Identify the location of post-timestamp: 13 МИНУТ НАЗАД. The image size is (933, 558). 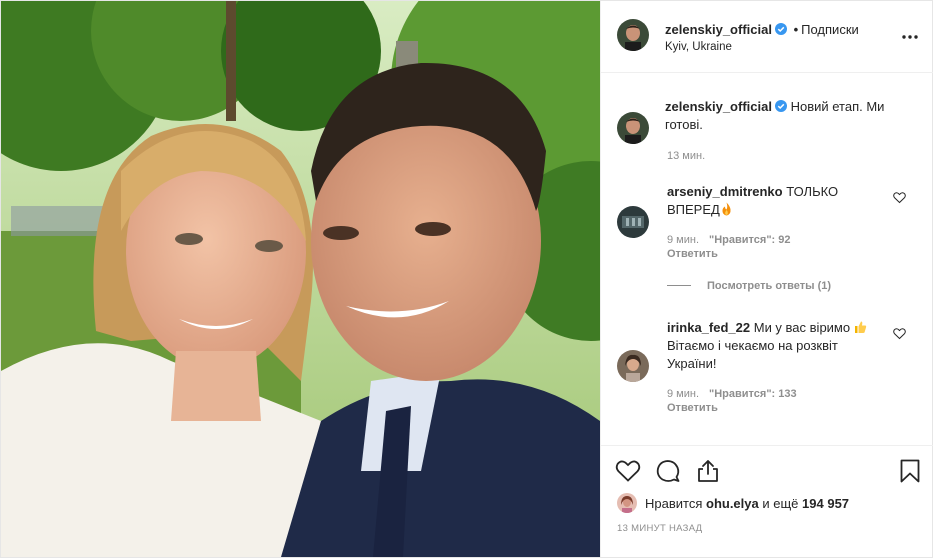
(659, 528).